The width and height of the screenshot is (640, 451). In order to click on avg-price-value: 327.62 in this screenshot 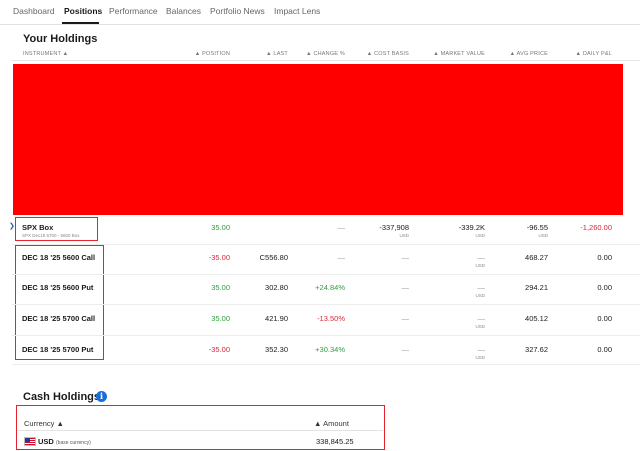, I will do `click(536, 349)`.